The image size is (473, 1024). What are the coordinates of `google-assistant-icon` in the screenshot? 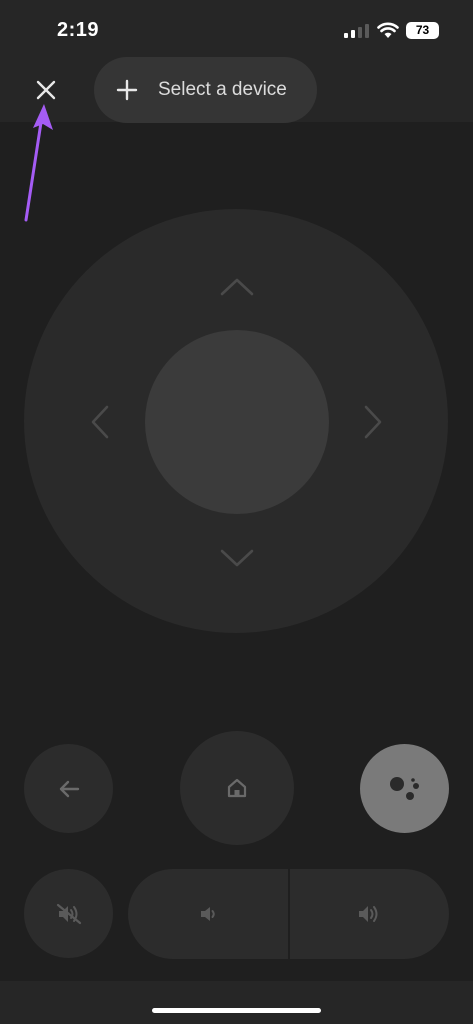 It's located at (404, 788).